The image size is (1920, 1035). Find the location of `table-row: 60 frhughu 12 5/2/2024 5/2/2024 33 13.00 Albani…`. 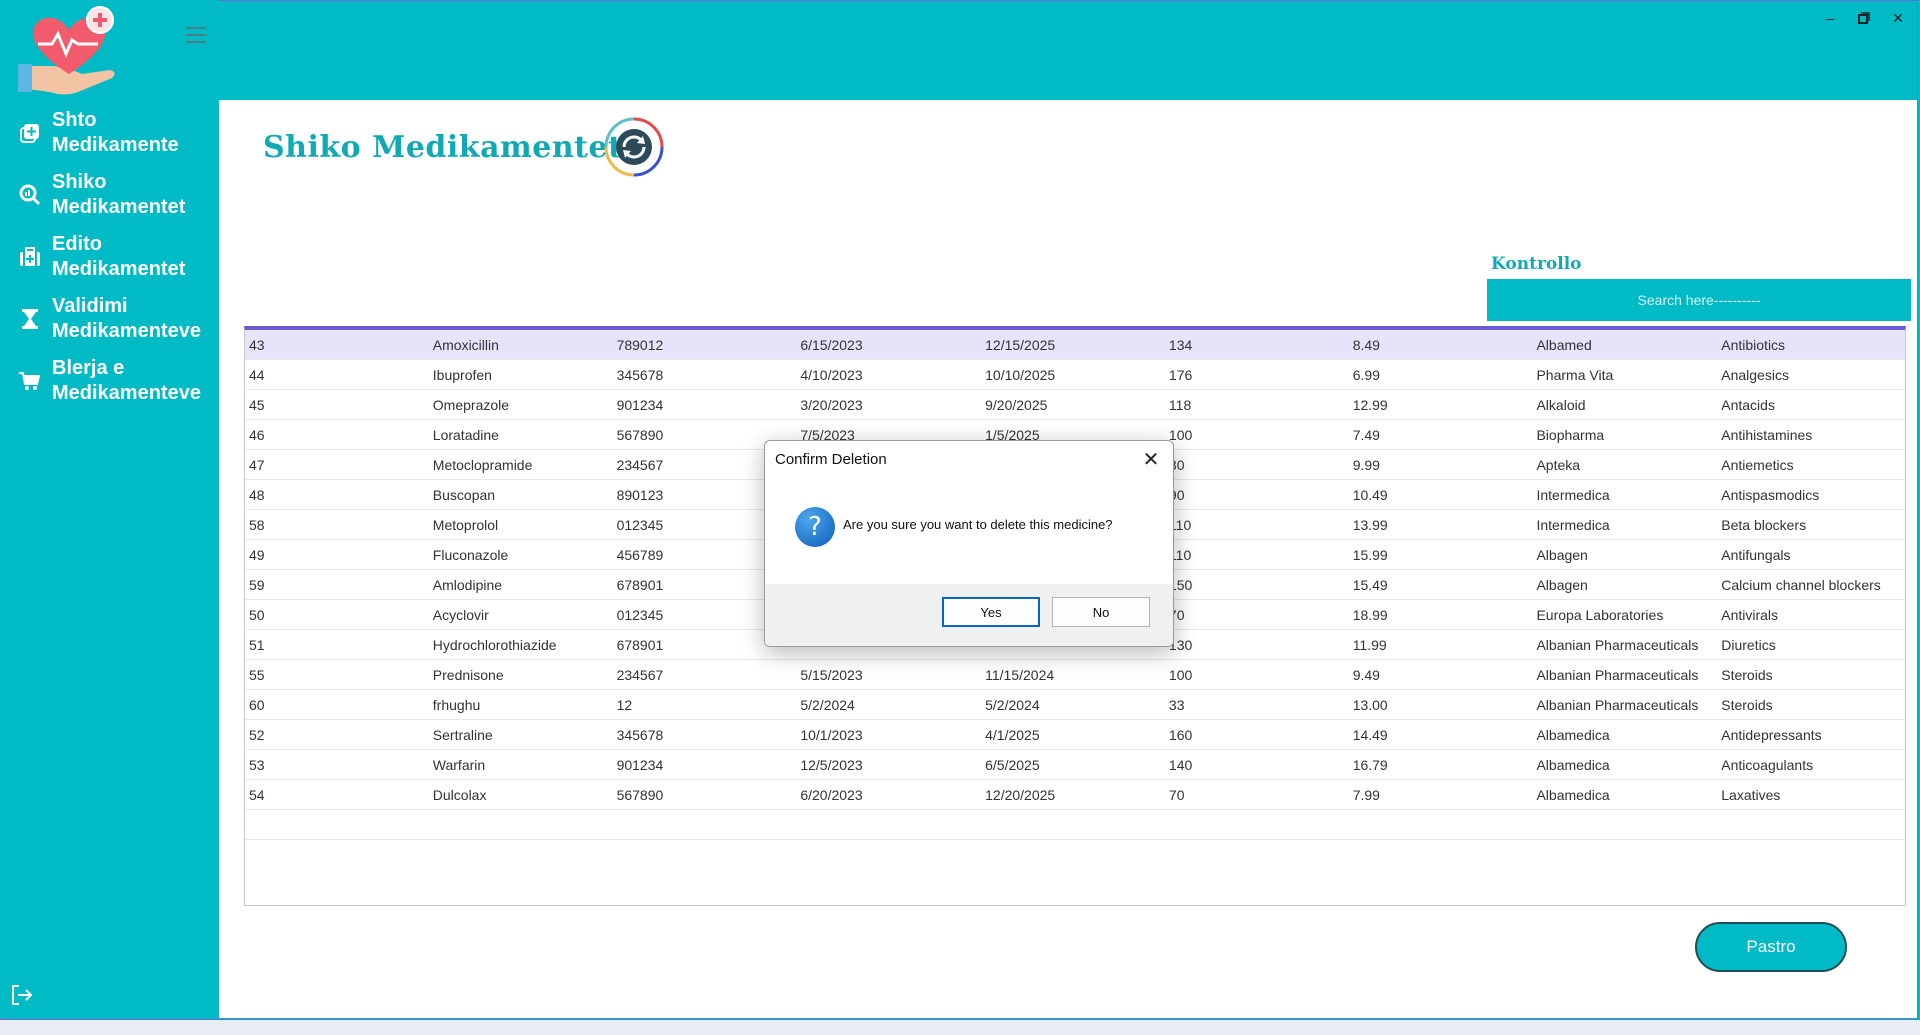

table-row: 60 frhughu 12 5/2/2024 5/2/2024 33 13.00 Albani… is located at coordinates (1075, 705).